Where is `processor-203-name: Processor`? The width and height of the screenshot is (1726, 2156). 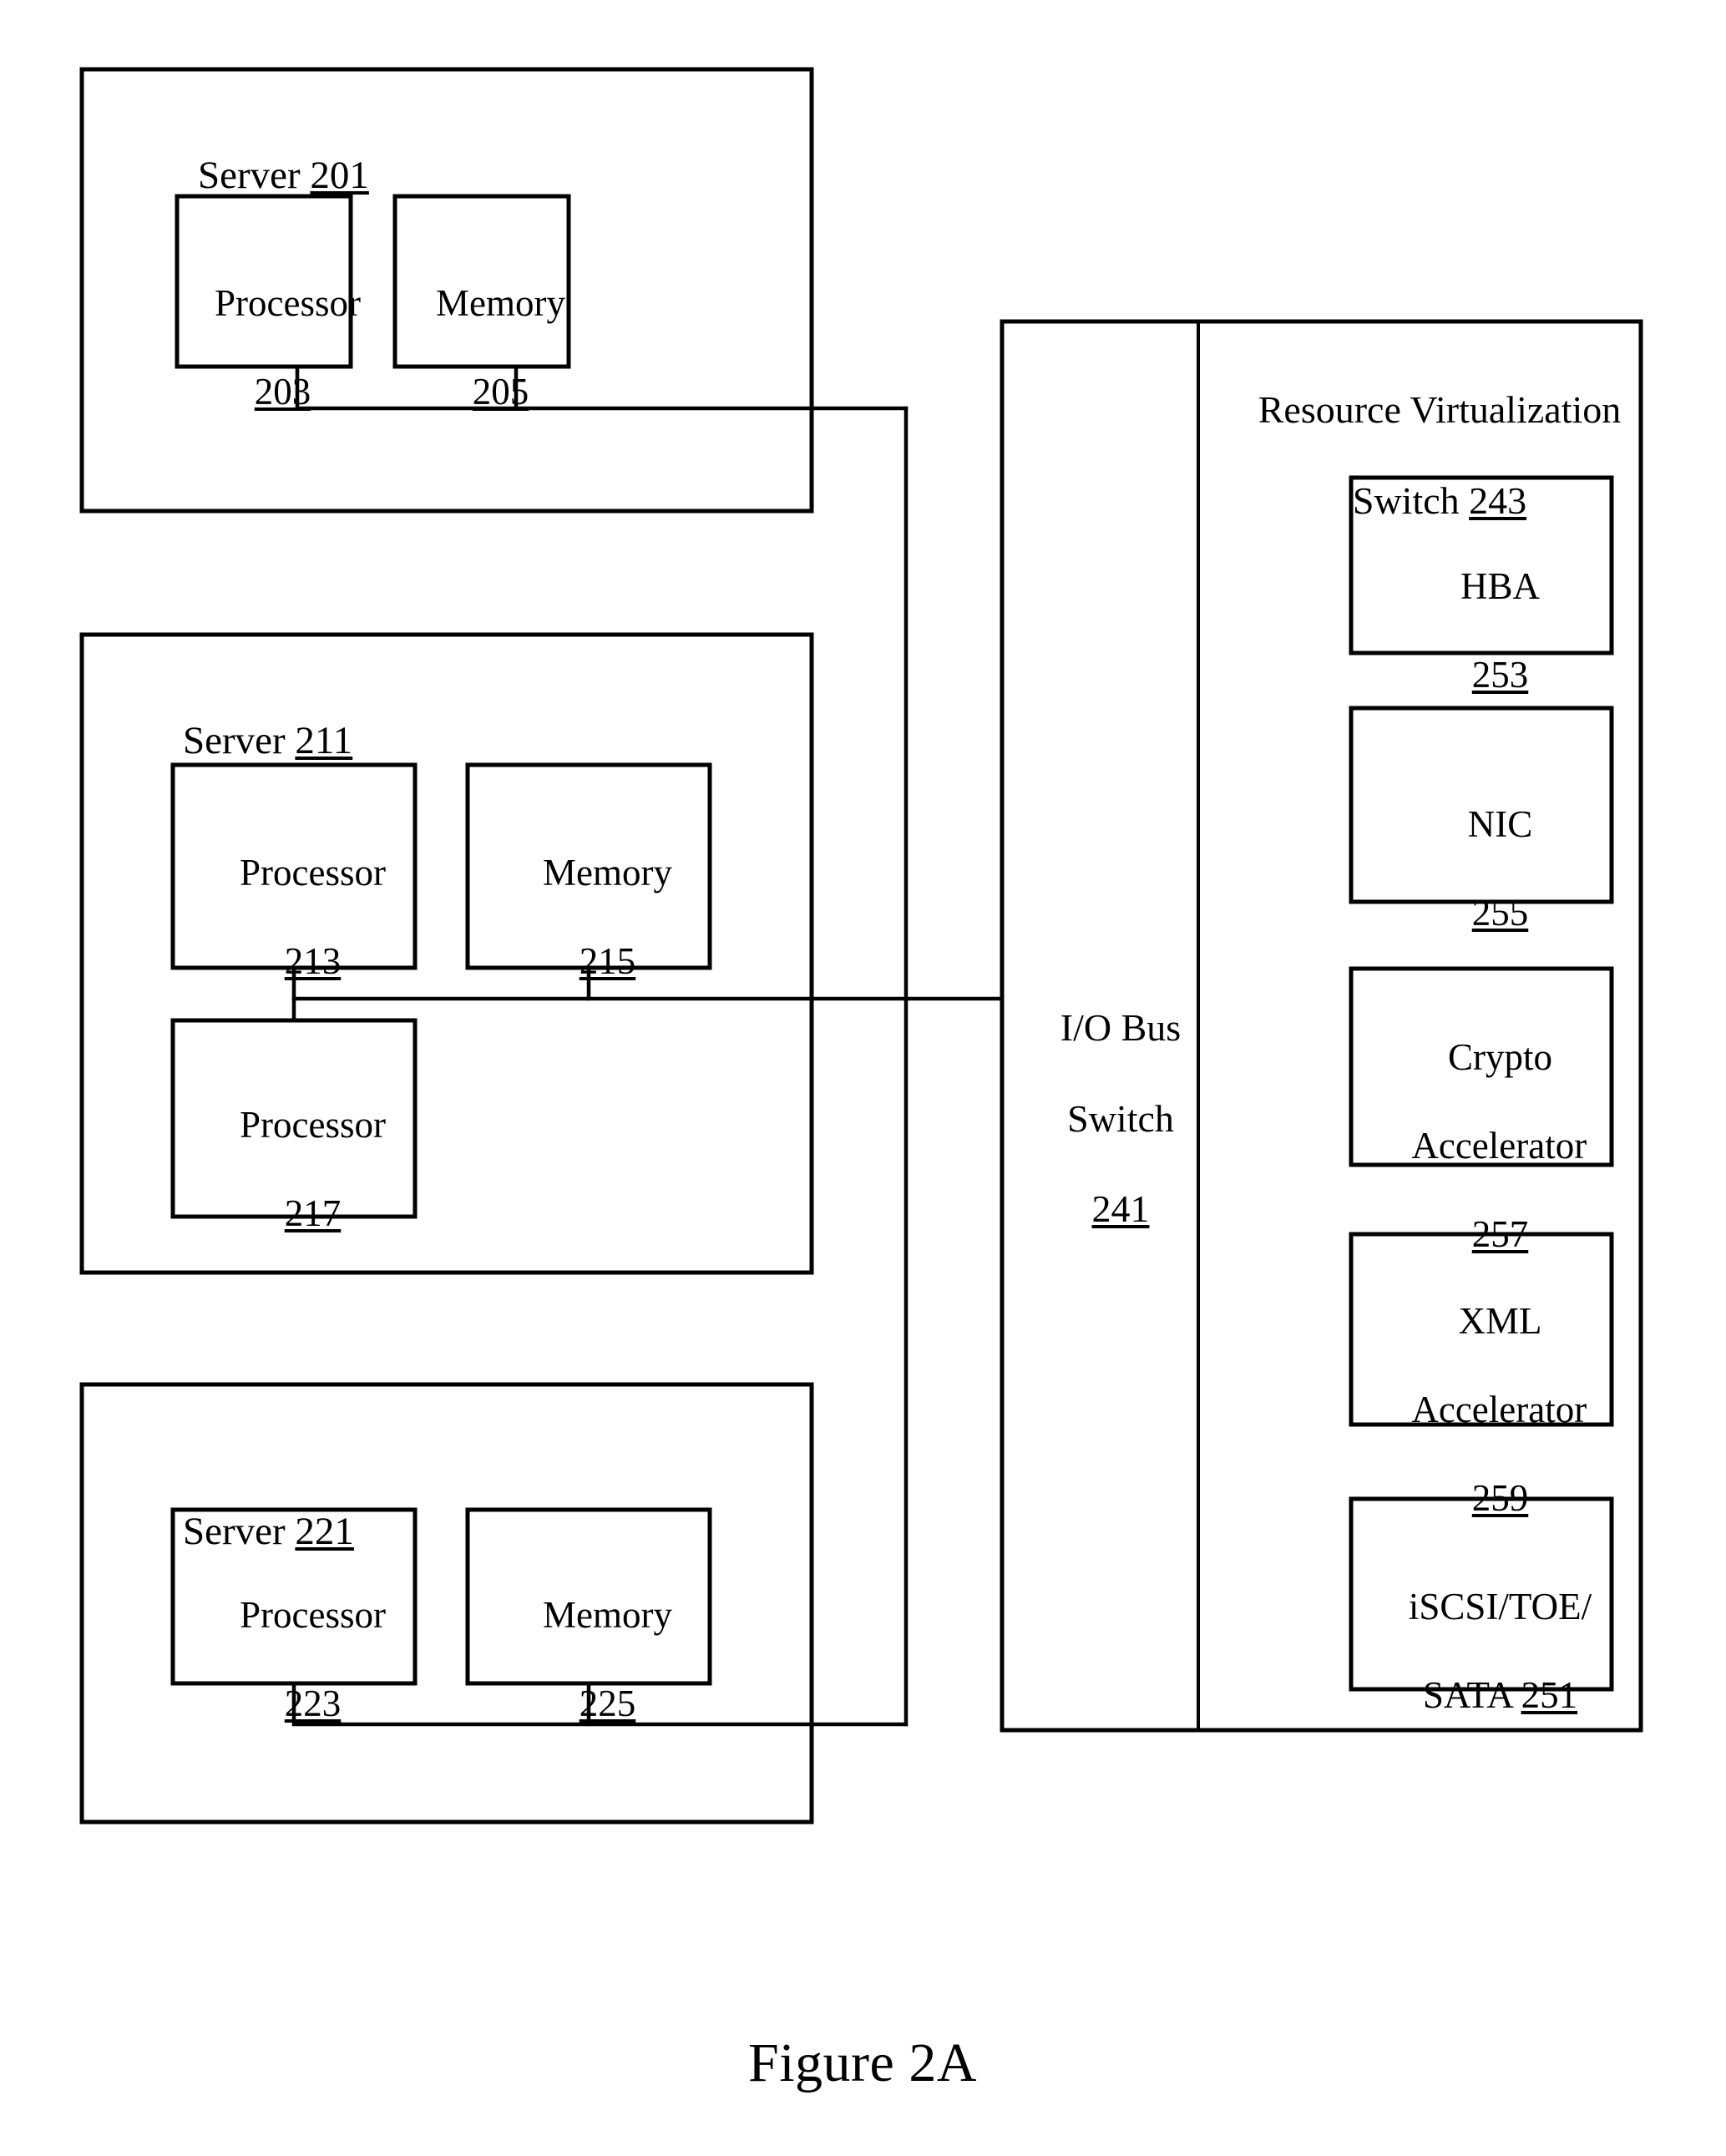
processor-203-name: Processor is located at coordinates (288, 303).